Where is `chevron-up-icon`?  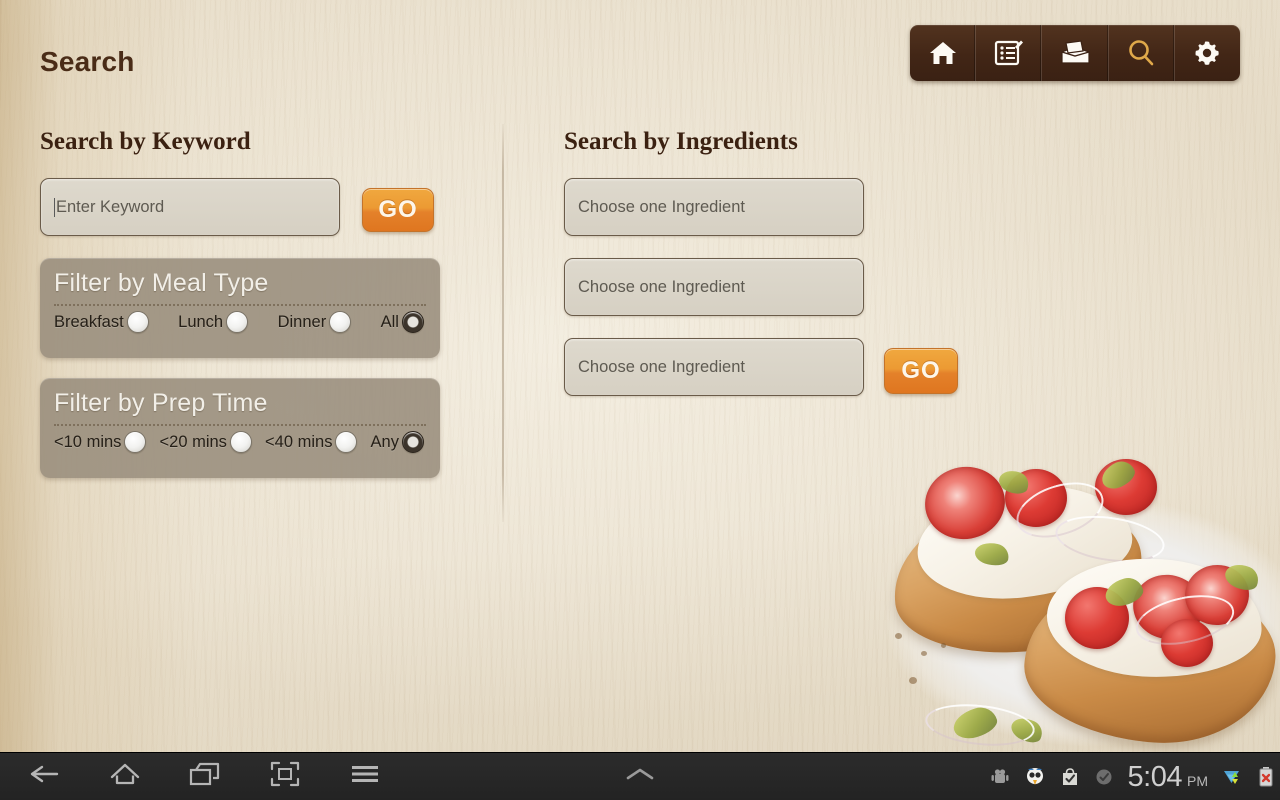
chevron-up-icon is located at coordinates (640, 776).